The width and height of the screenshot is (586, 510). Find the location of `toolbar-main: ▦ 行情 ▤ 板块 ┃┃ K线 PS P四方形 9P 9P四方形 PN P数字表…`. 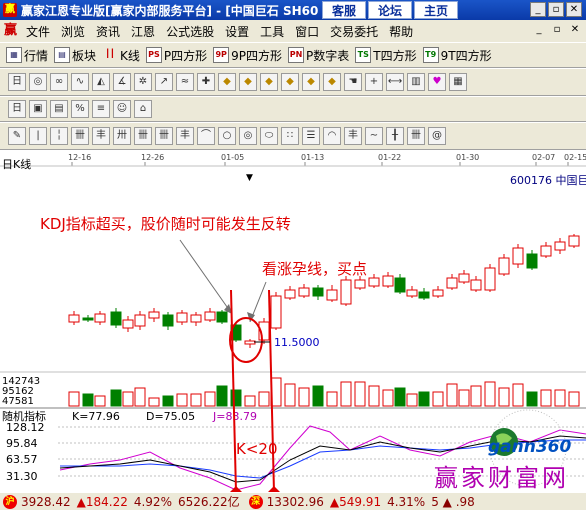

toolbar-main: ▦ 行情 ▤ 板块 ┃┃ K线 PS P四方形 9P 9P四方形 PN P数字表… is located at coordinates (293, 55).